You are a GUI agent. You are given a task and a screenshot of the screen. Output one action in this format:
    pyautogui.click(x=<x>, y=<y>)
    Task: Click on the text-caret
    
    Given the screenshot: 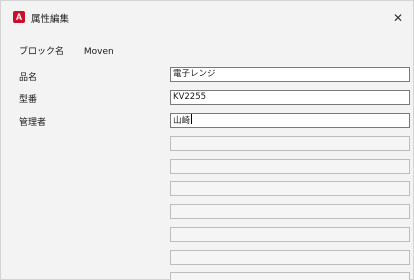 What is the action you would take?
    pyautogui.click(x=192, y=119)
    